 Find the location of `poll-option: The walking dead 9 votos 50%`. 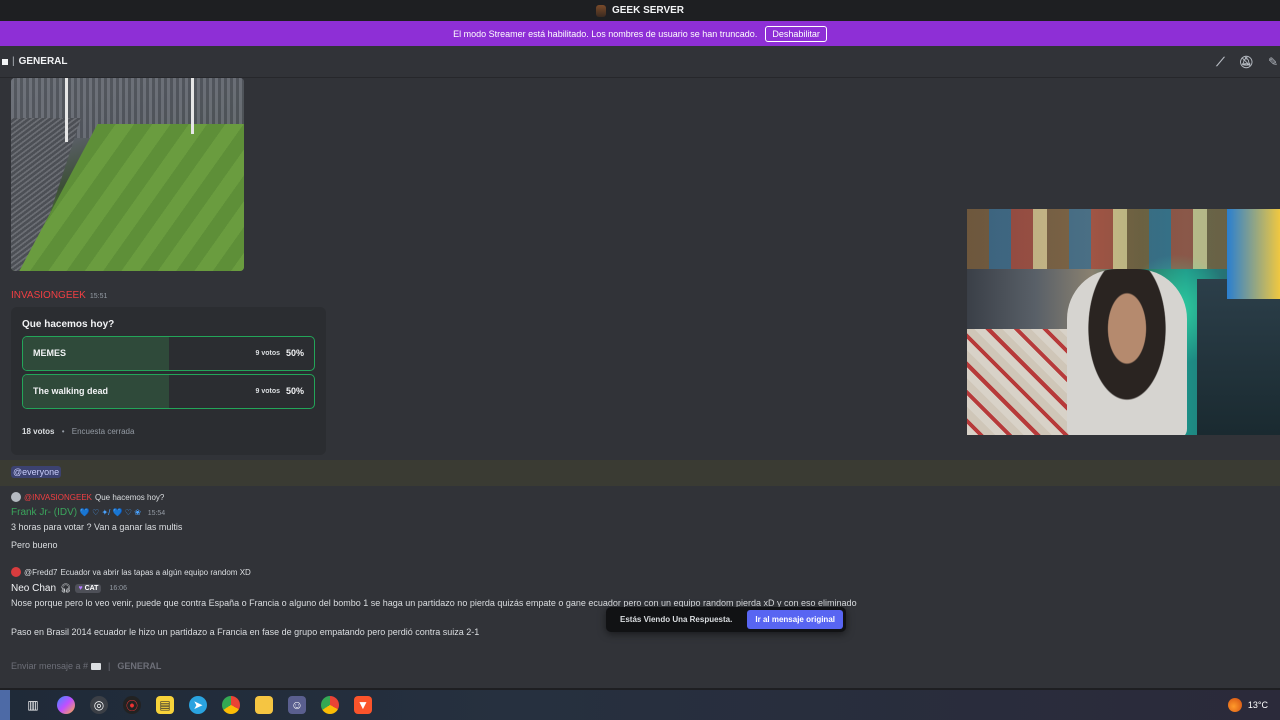

poll-option: The walking dead 9 votos 50% is located at coordinates (168, 391).